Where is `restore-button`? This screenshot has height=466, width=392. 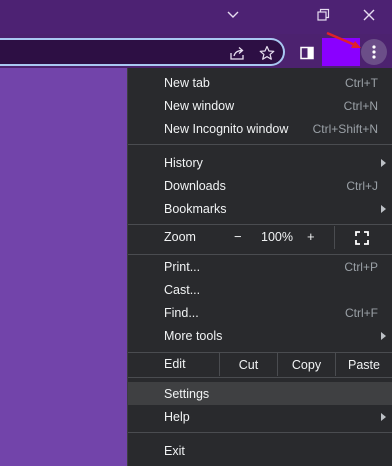 restore-button is located at coordinates (323, 15).